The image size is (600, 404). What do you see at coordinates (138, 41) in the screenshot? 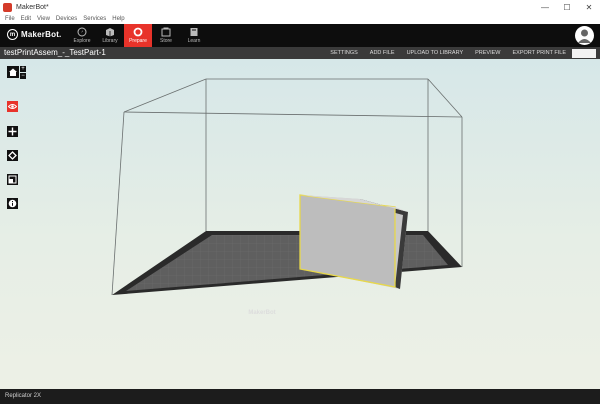
I see `tab-prepare-label: Prepare` at bounding box center [138, 41].